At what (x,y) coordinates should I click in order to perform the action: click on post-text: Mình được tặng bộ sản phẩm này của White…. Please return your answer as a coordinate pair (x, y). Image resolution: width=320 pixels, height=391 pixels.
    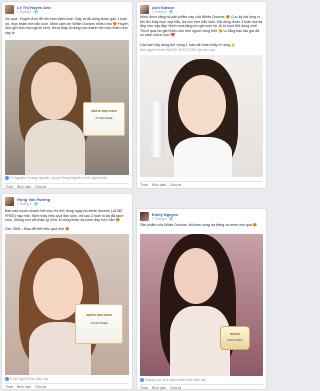
    Looking at the image, I should click on (201, 26).